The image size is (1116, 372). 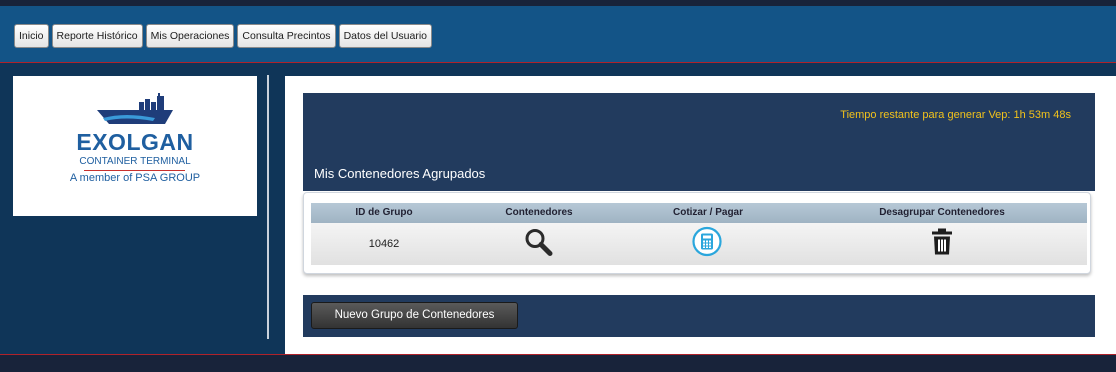 What do you see at coordinates (134, 170) in the screenshot?
I see `logo-divider` at bounding box center [134, 170].